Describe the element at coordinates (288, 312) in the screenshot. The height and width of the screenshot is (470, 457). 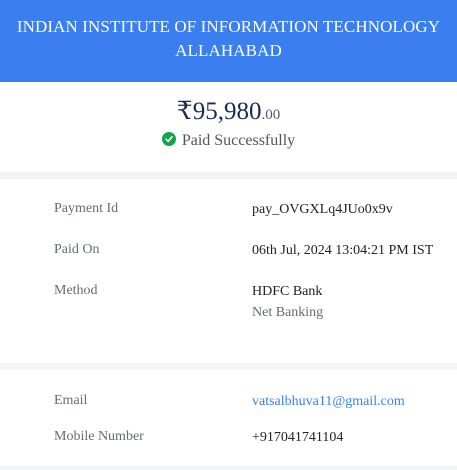
I see `method-sub-value: Net Banking` at that location.